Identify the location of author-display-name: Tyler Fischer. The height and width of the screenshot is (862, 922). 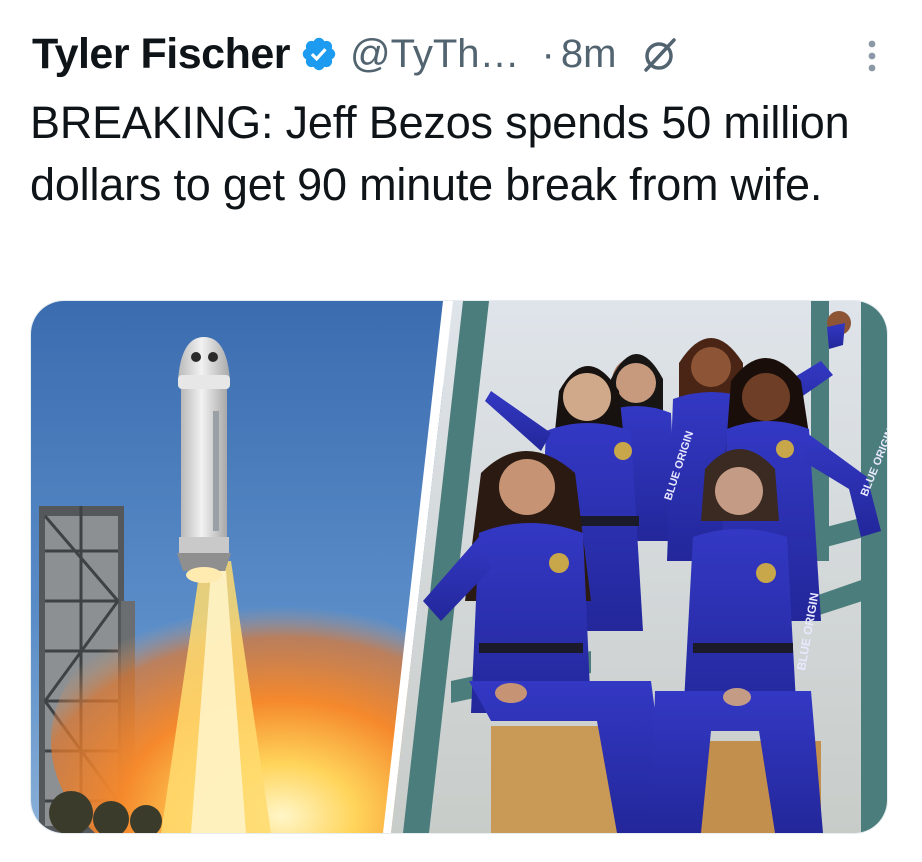
(161, 54).